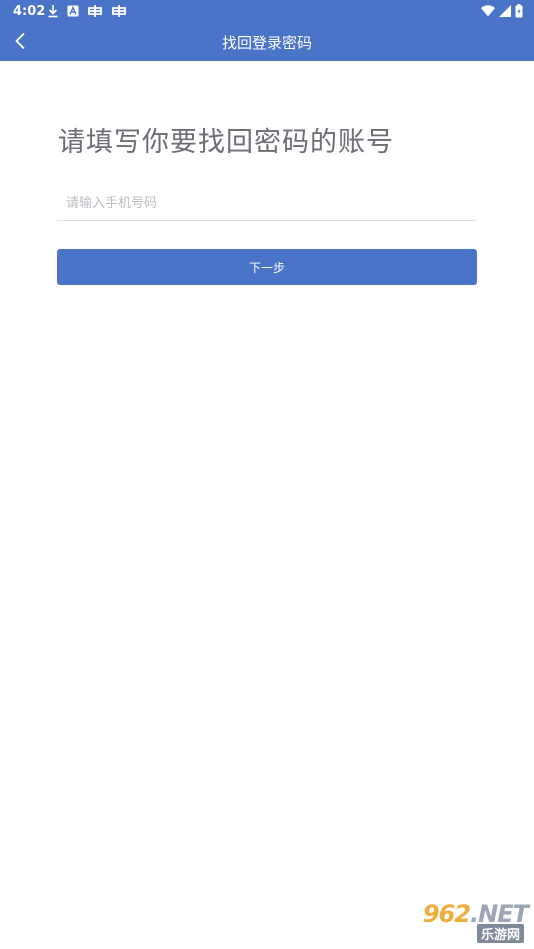 This screenshot has width=534, height=949. I want to click on watermark-sub-text: 乐游网, so click(500, 933).